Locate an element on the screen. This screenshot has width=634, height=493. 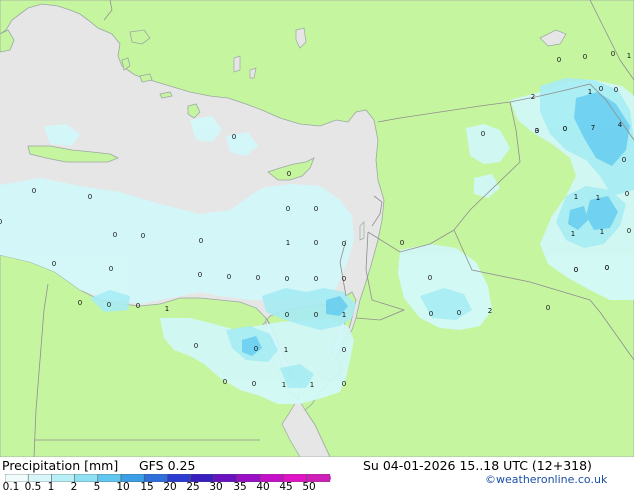
legend-title: Precipitation [mm] is located at coordinates (60, 465).